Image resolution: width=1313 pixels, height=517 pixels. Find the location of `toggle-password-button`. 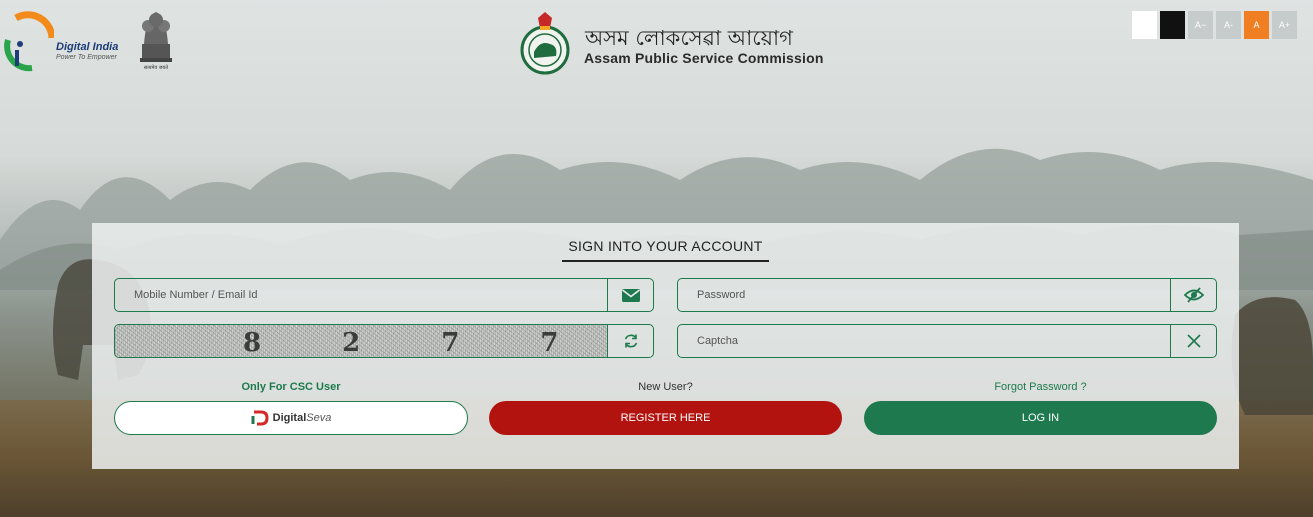

toggle-password-button is located at coordinates (1193, 295).